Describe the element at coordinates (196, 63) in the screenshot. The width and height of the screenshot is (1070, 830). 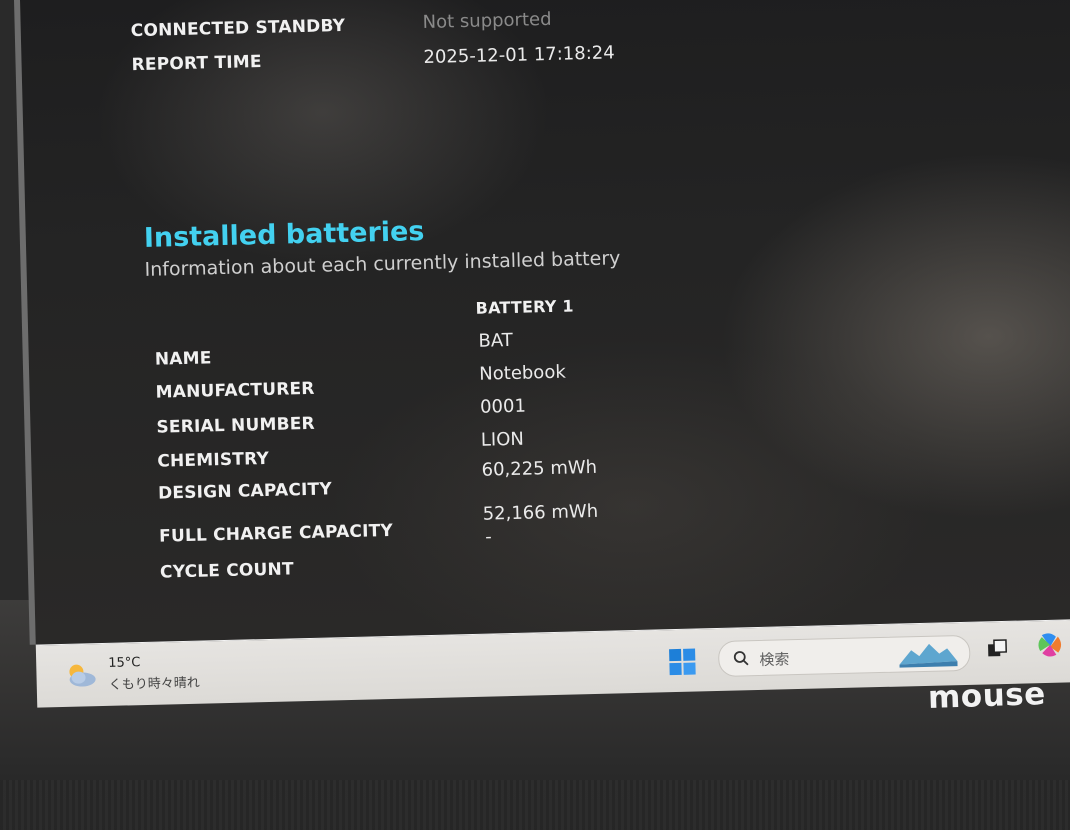
I see `report-time-label: REPORT TIME` at that location.